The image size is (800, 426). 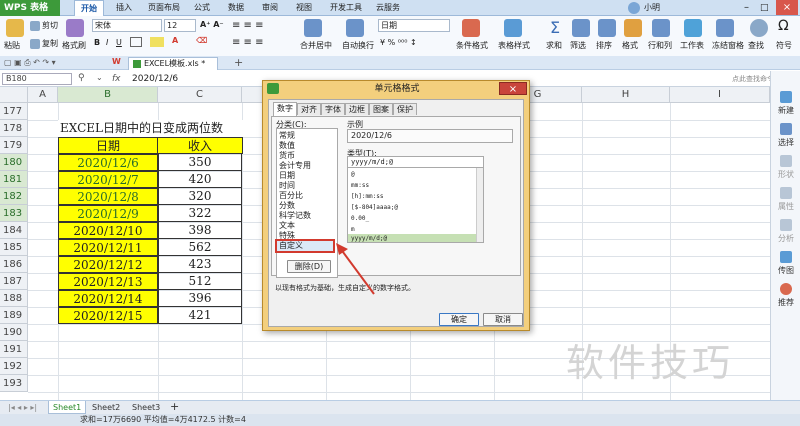 I want to click on row-header: 183, so click(x=14, y=213).